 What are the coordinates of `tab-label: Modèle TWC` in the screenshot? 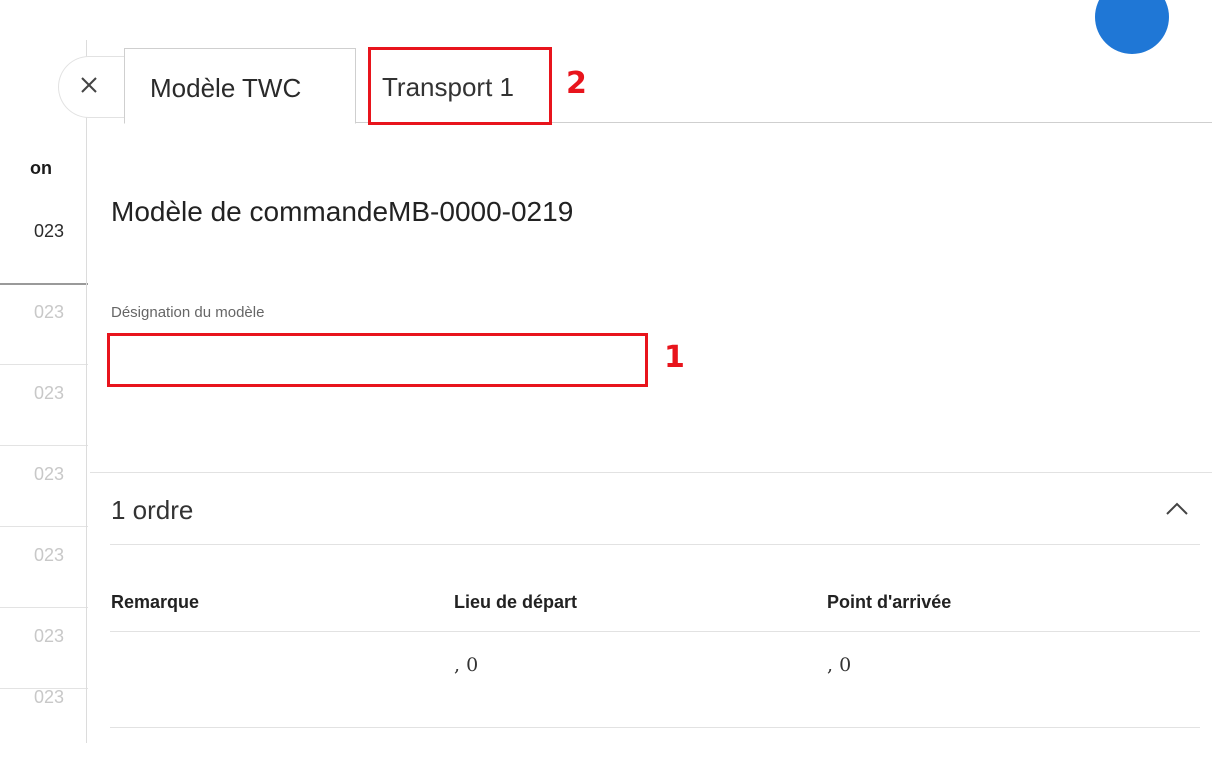 It's located at (226, 88).